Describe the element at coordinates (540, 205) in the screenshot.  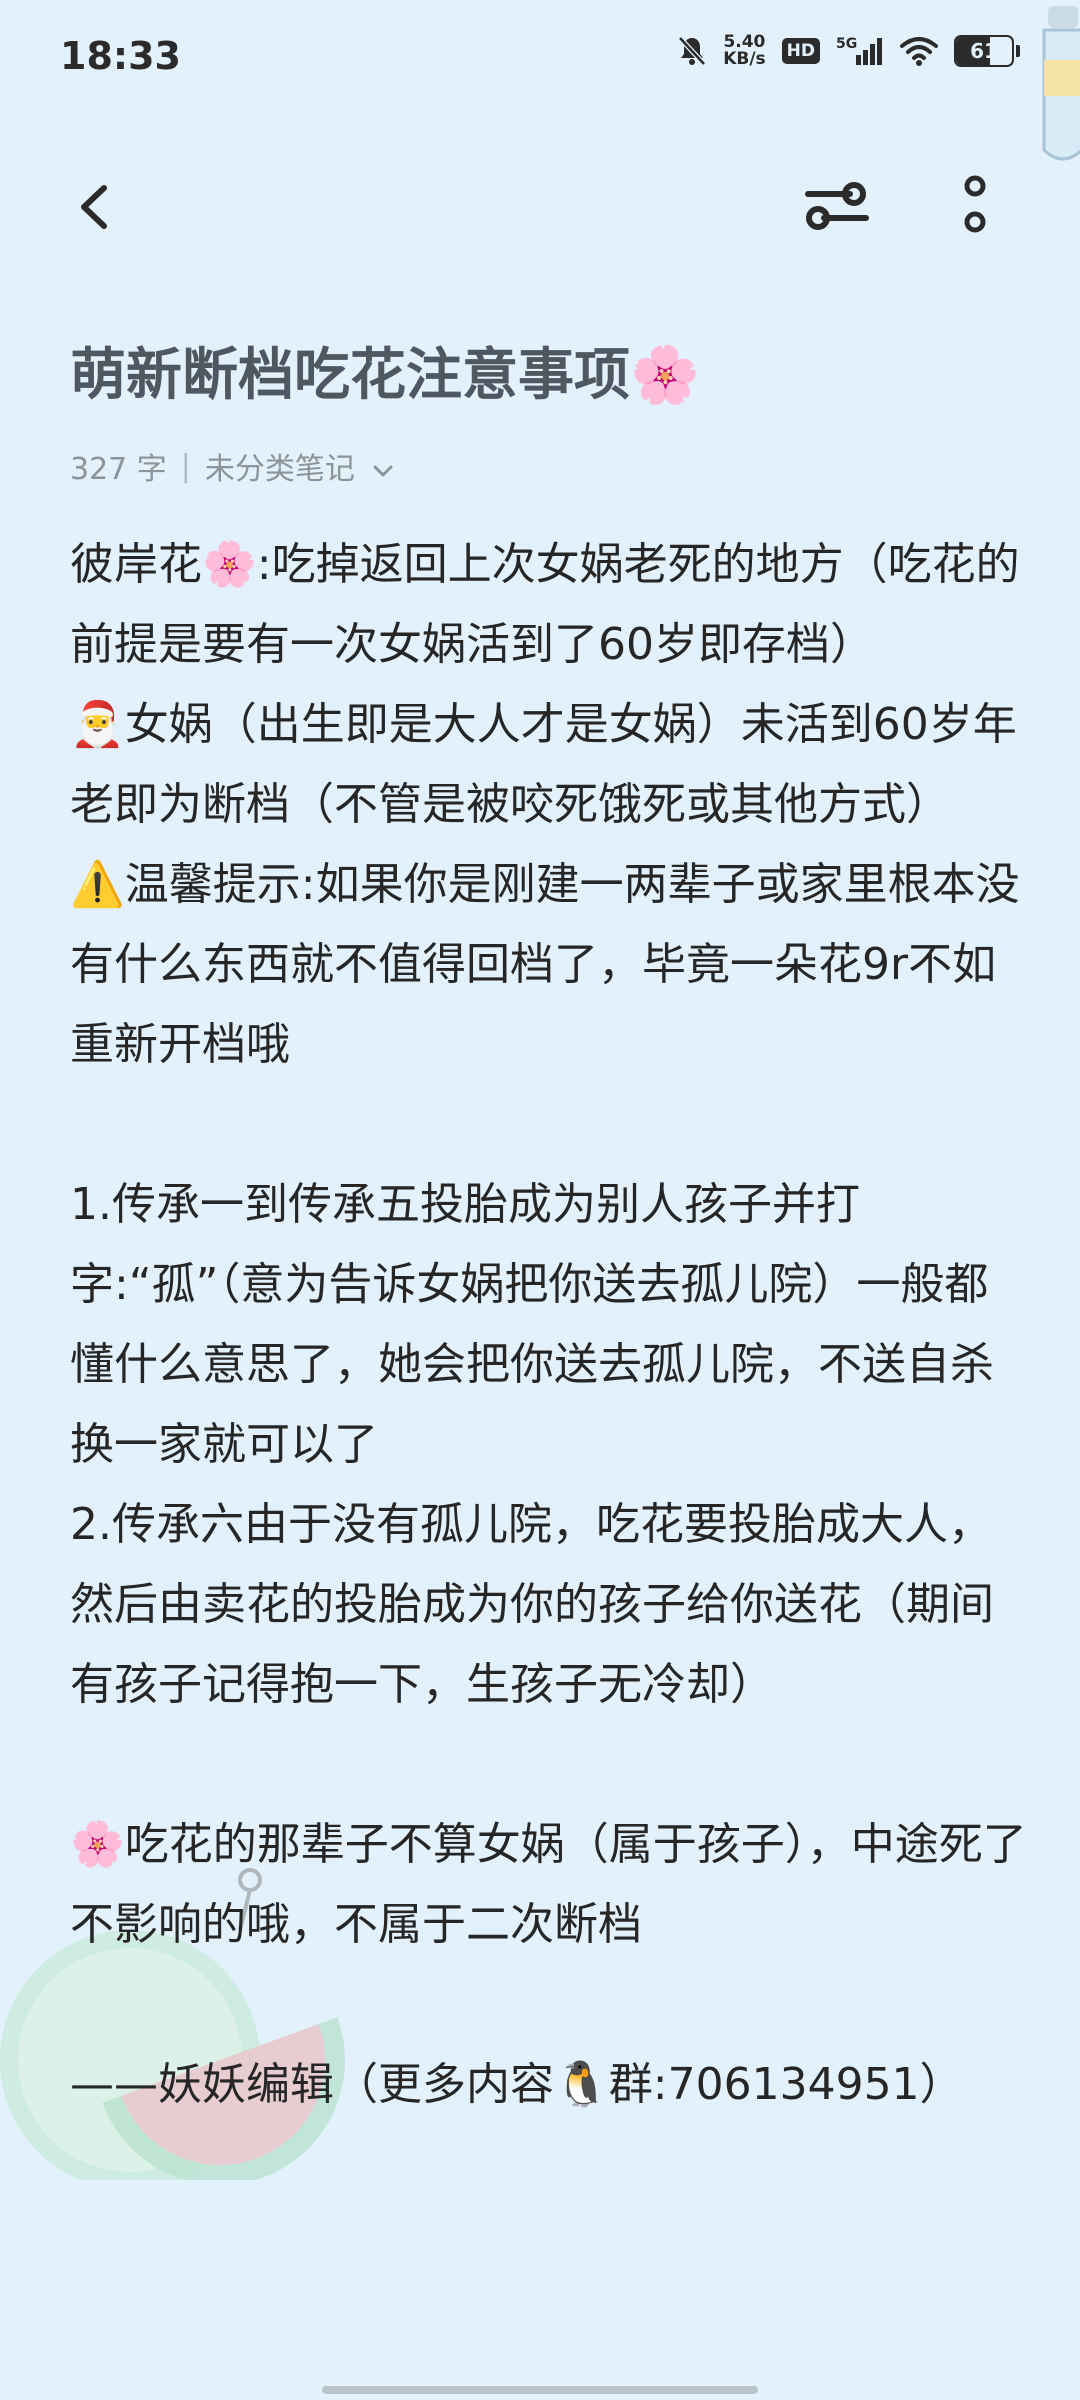
I see `toolbar` at that location.